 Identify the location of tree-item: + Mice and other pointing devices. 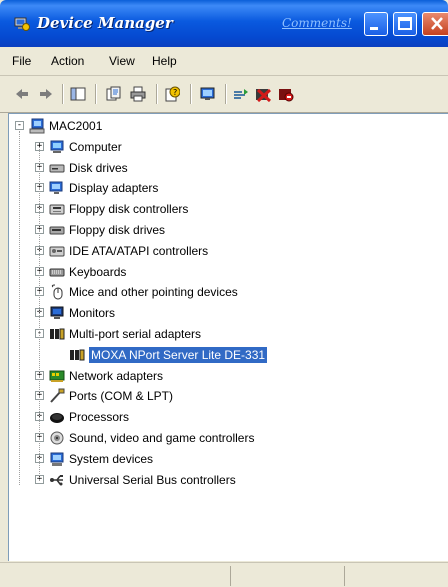
(224, 292).